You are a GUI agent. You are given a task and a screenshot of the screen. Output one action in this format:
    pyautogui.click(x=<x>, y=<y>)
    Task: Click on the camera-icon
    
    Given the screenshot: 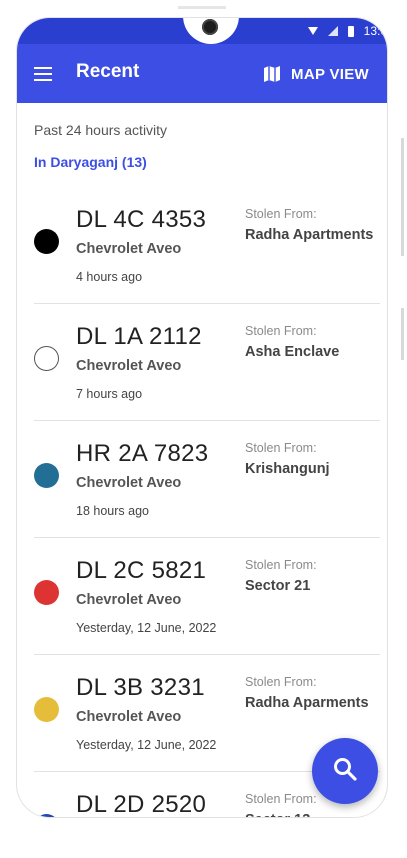 What is the action you would take?
    pyautogui.click(x=210, y=27)
    